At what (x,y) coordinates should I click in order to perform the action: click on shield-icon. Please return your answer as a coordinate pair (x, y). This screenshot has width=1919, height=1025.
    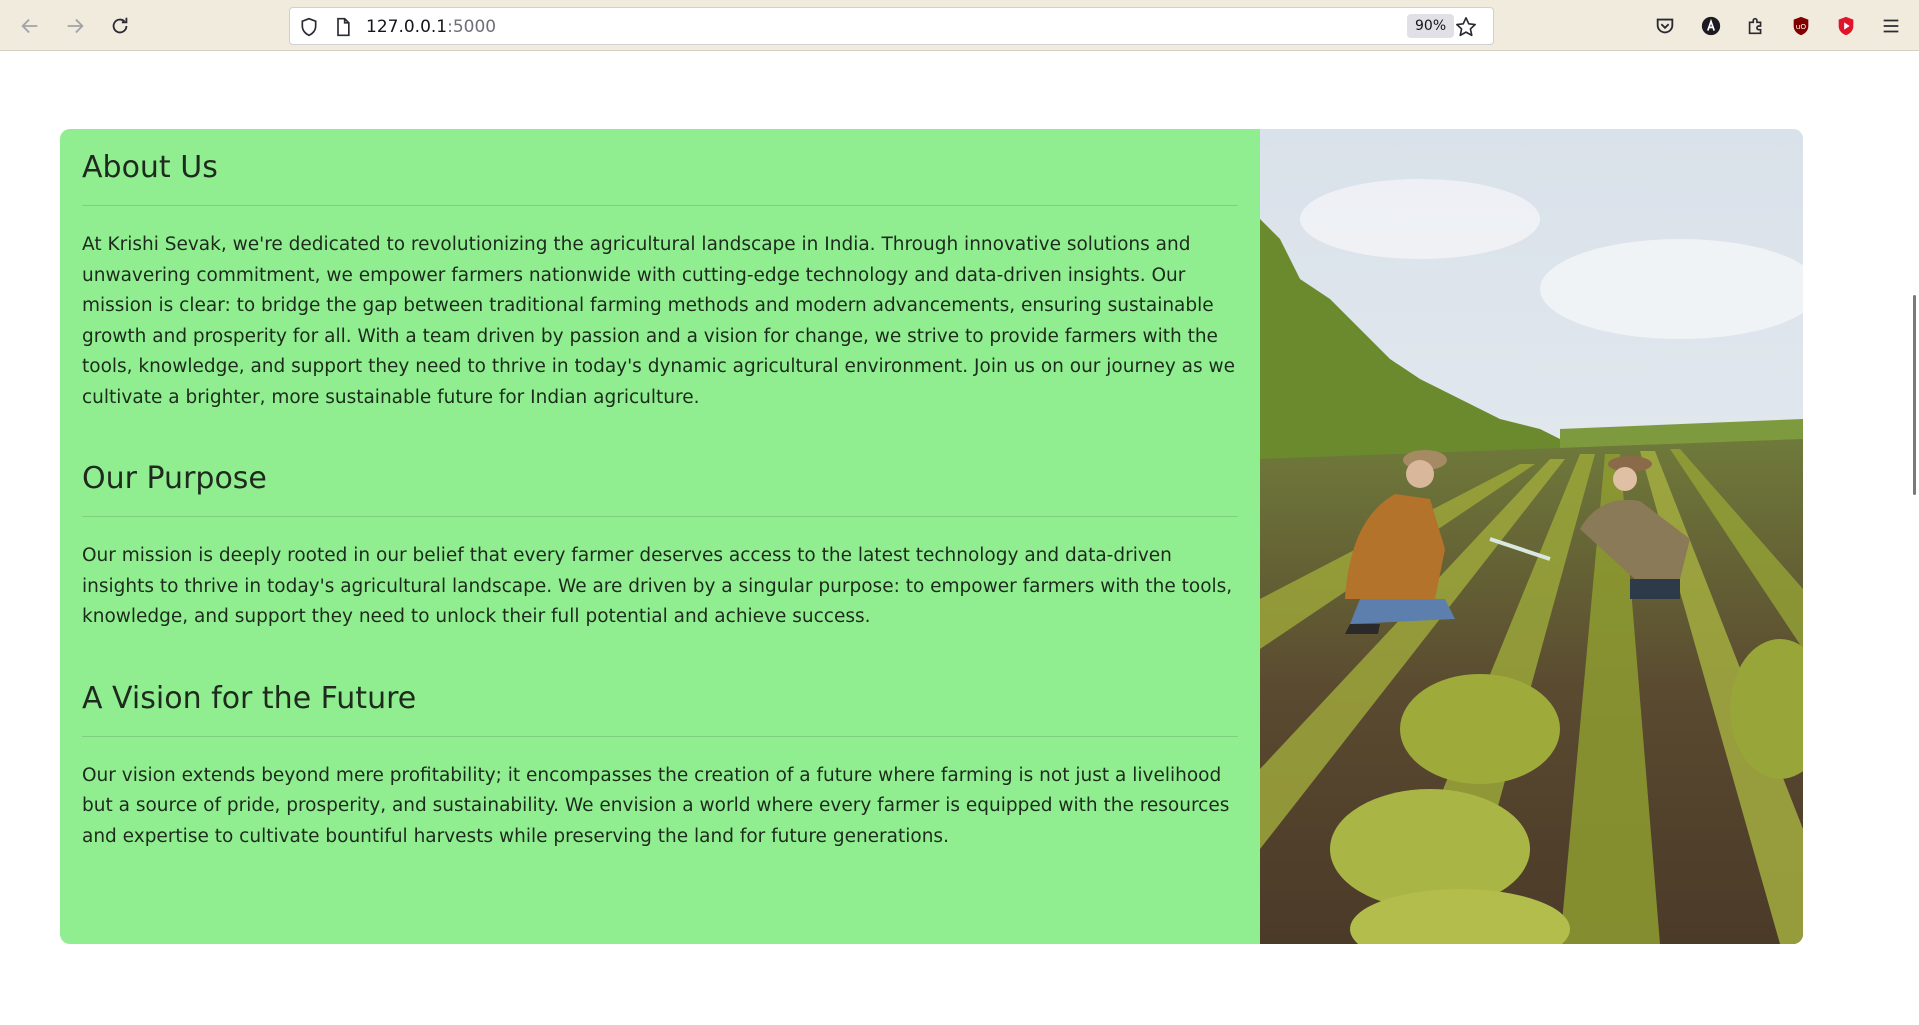
    Looking at the image, I should click on (309, 27).